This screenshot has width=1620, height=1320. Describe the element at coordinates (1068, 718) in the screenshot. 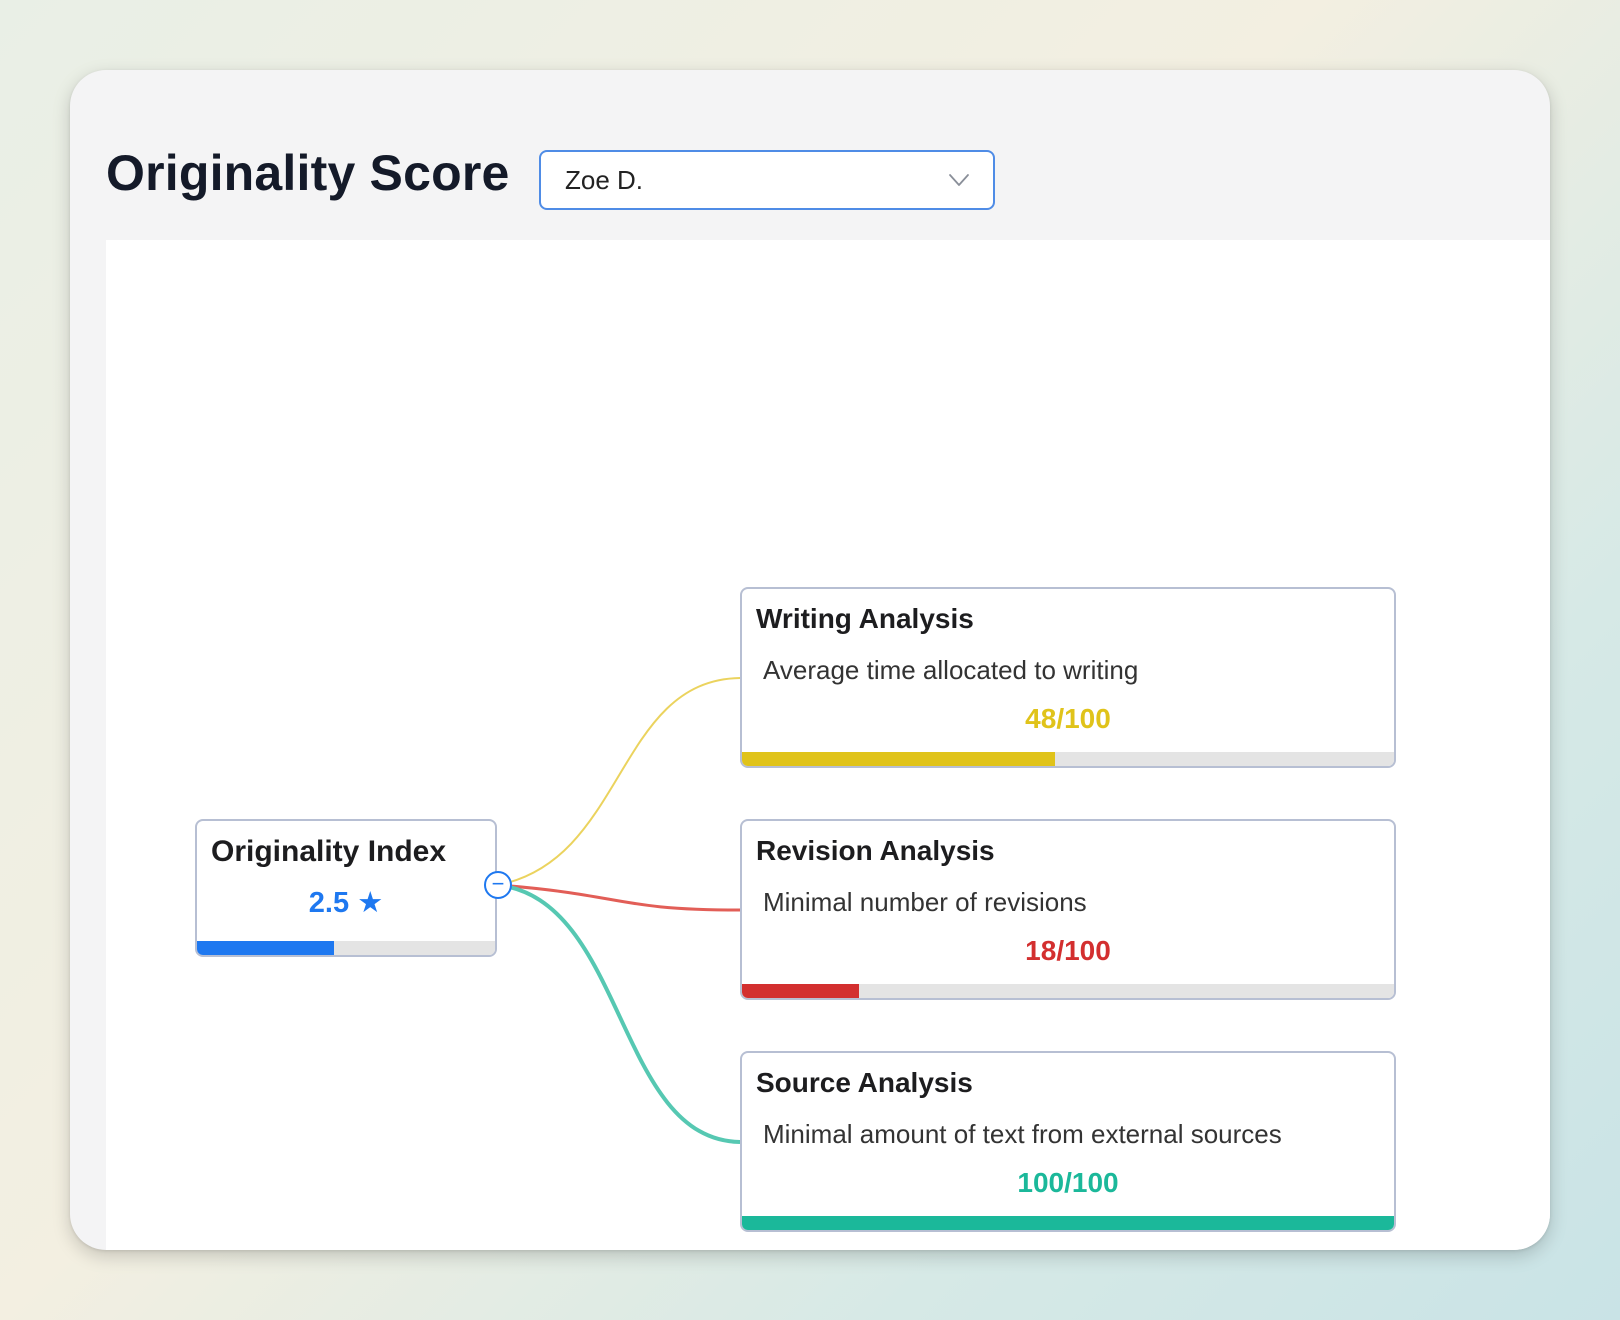

I see `writing-analysis-score: 48/100` at that location.